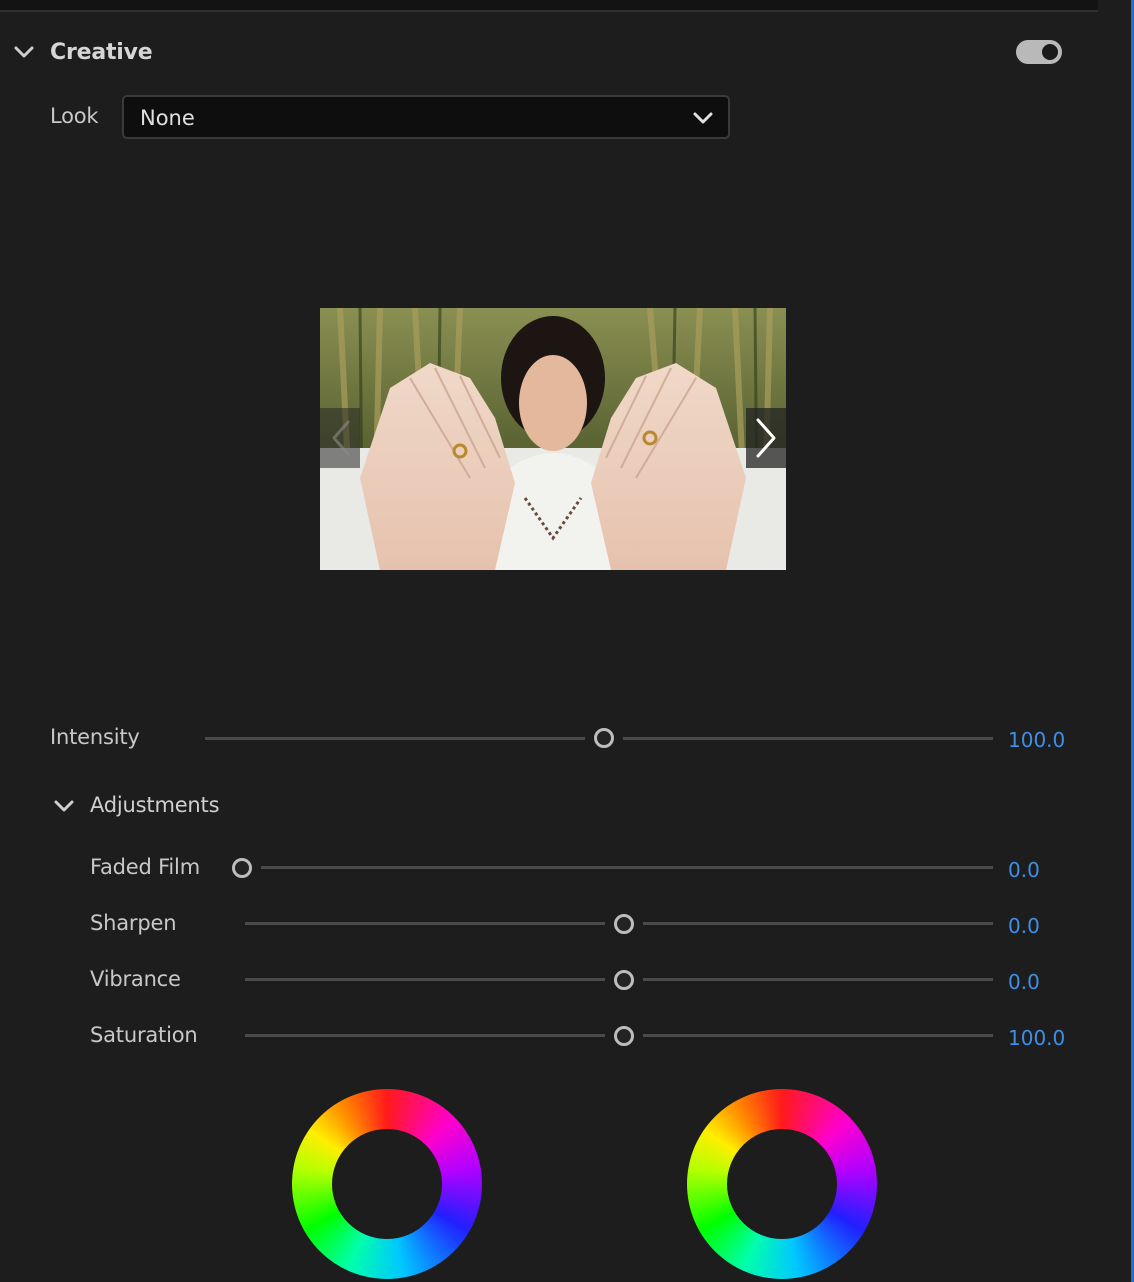 The width and height of the screenshot is (1134, 1282). What do you see at coordinates (627, 867) in the screenshot?
I see `faded-film-track` at bounding box center [627, 867].